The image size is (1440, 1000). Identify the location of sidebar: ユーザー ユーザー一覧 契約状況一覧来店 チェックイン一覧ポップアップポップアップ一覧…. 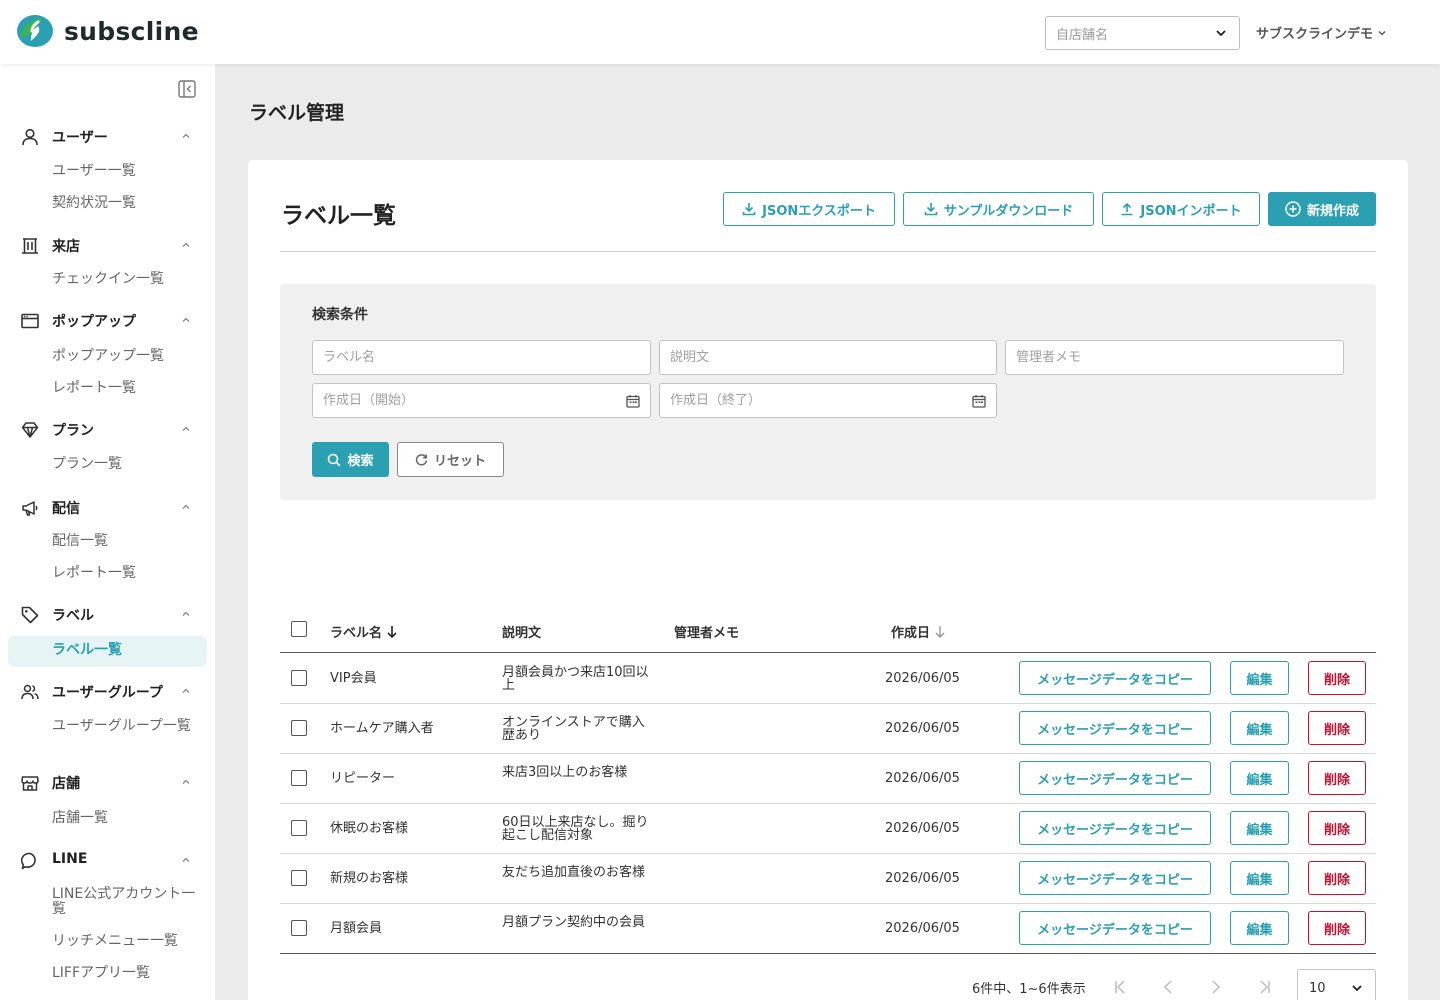
(107, 532).